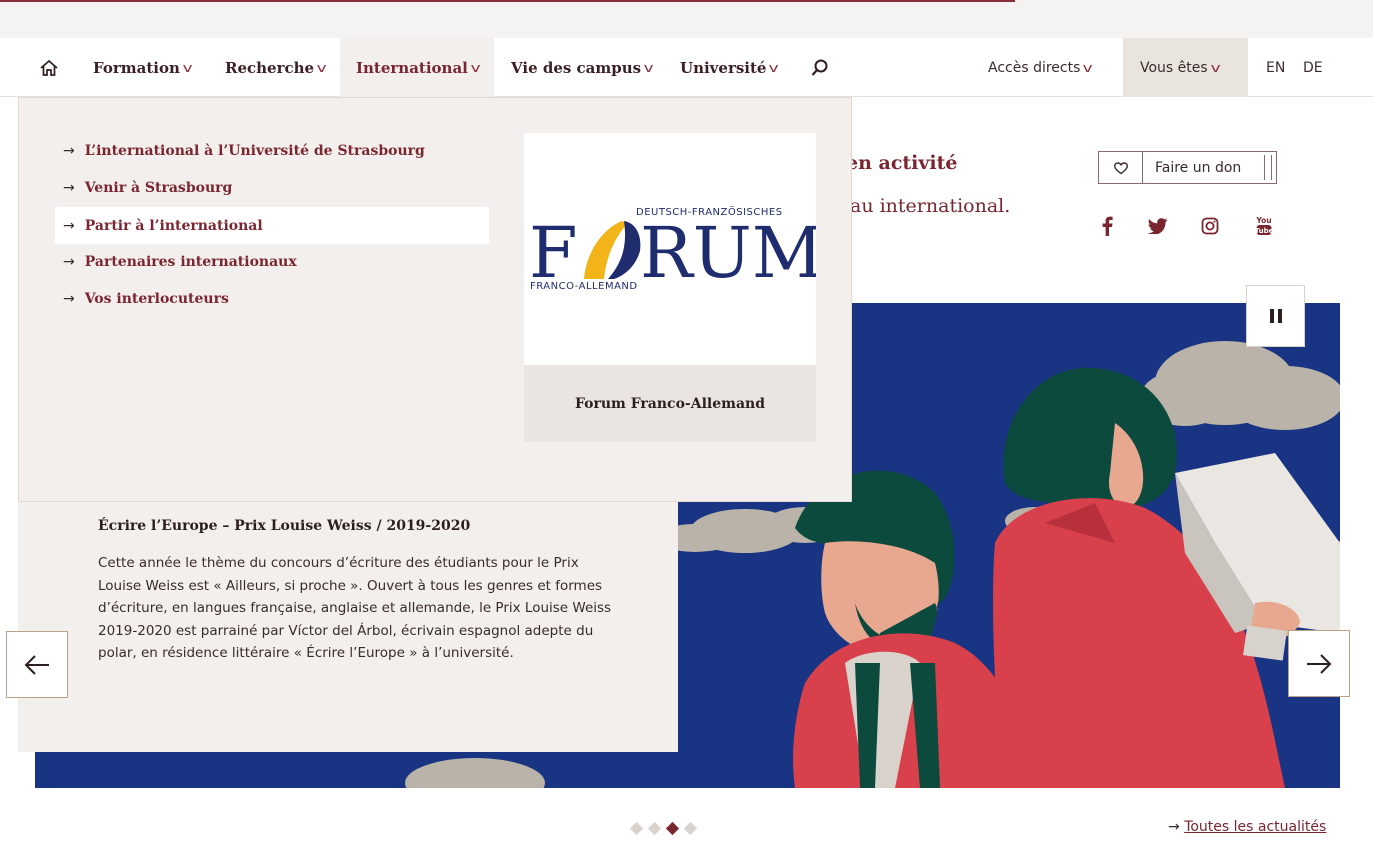 This screenshot has height=842, width=1373. I want to click on direct-access-menu: Accès directs v, so click(1040, 67).